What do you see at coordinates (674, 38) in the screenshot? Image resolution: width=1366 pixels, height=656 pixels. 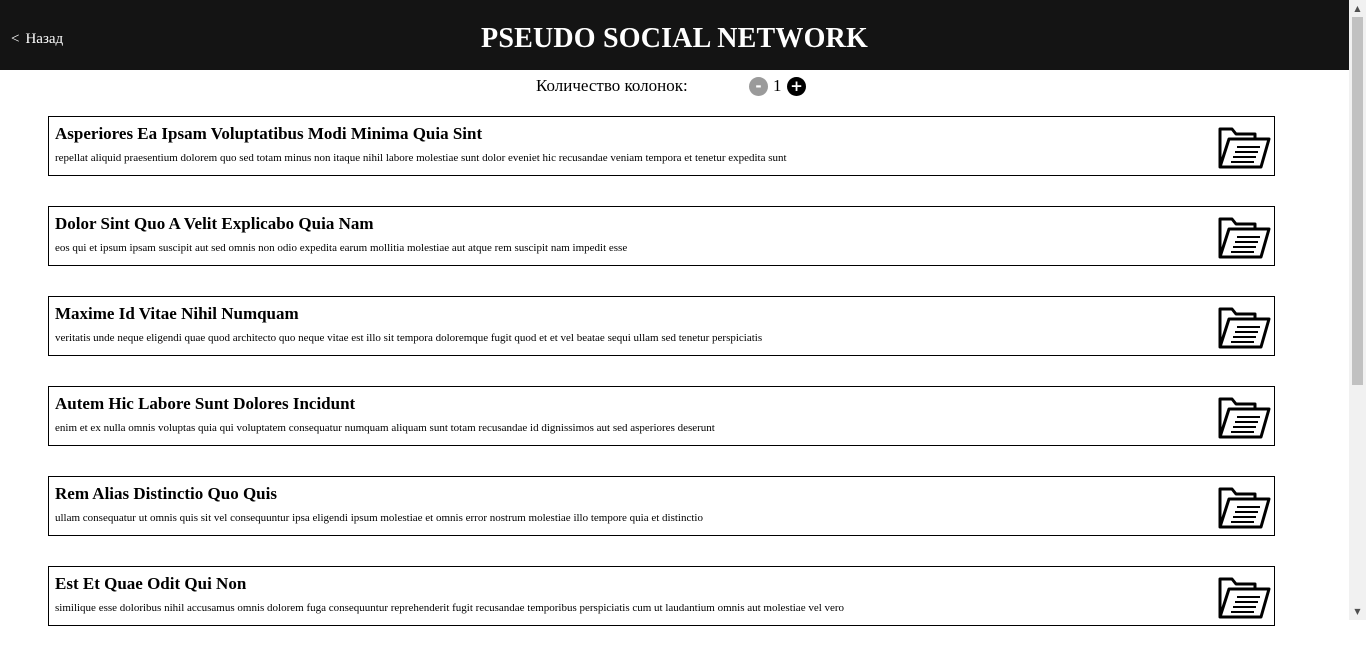 I see `page-title: PSEUDO SOCIAL NETWORK` at bounding box center [674, 38].